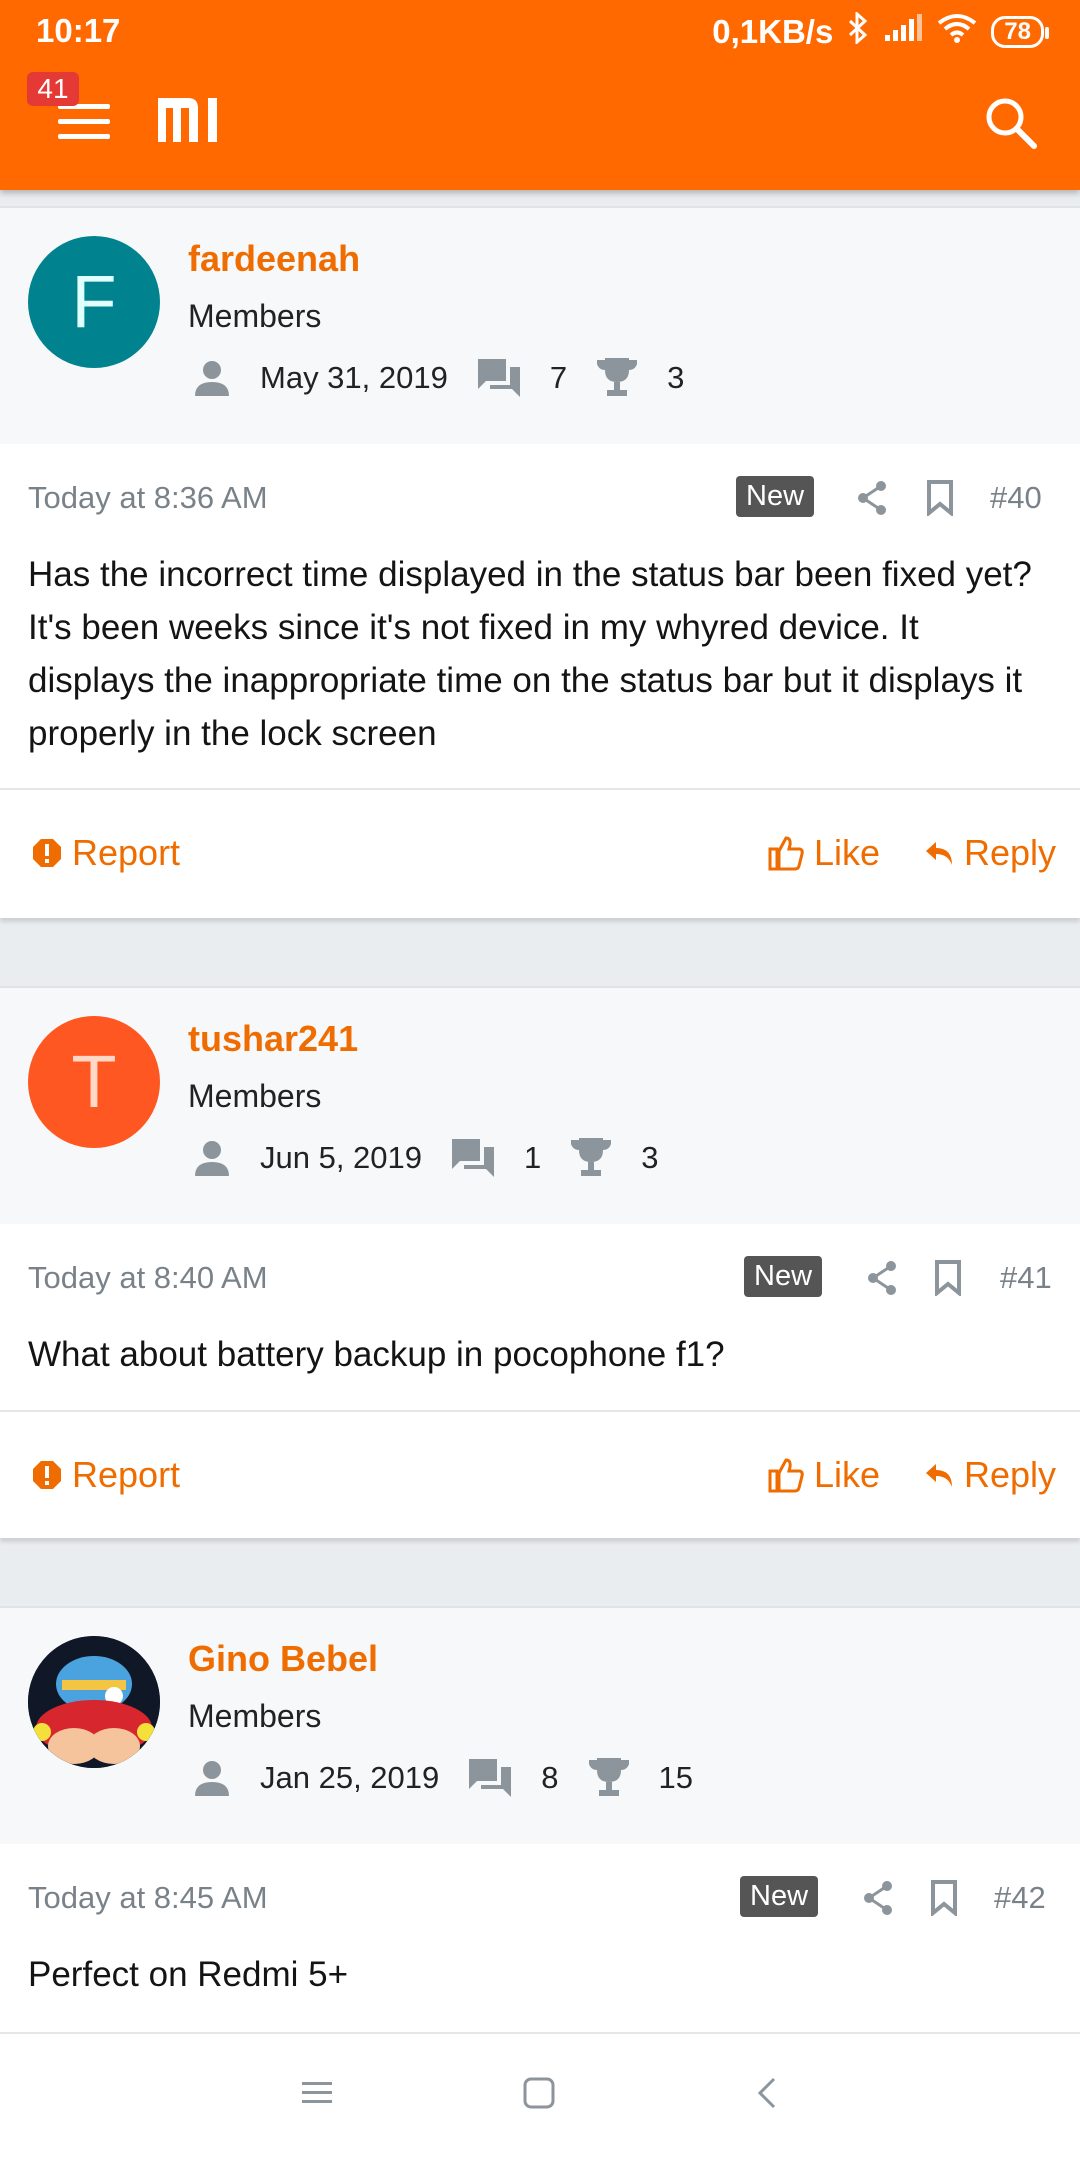 Image resolution: width=1080 pixels, height=2162 pixels. Describe the element at coordinates (350, 1777) in the screenshot. I see `joined-date: Jan 25, 2019` at that location.